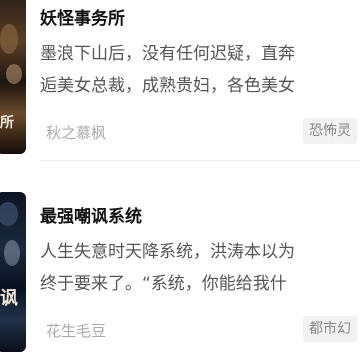  I want to click on book-cover: 所, so click(13, 77).